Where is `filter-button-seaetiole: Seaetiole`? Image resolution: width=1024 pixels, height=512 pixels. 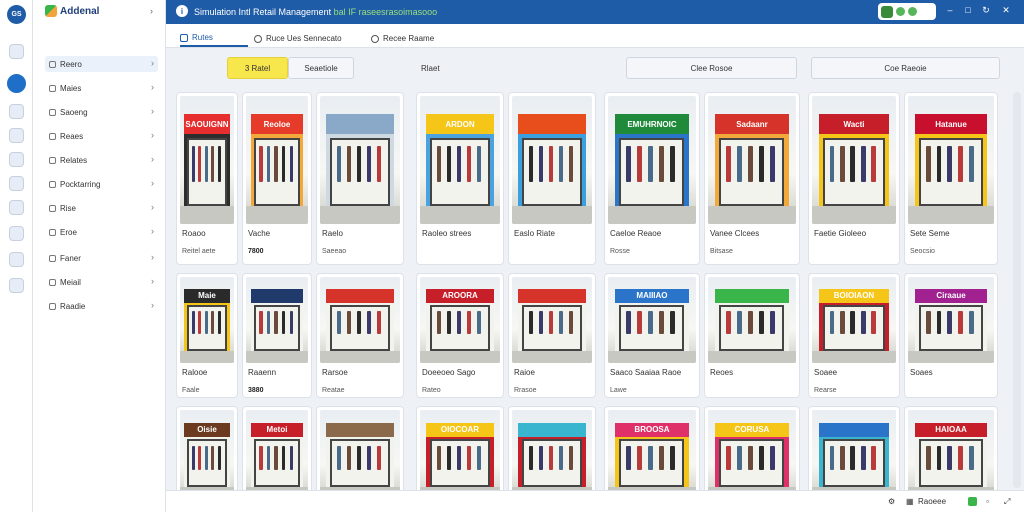
filter-button-seaetiole: Seaetiole is located at coordinates (321, 68).